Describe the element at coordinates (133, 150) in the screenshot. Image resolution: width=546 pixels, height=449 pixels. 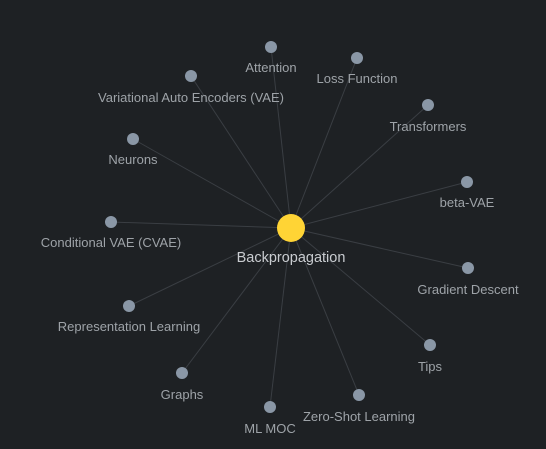
I see `node-neurons: Neurons` at that location.